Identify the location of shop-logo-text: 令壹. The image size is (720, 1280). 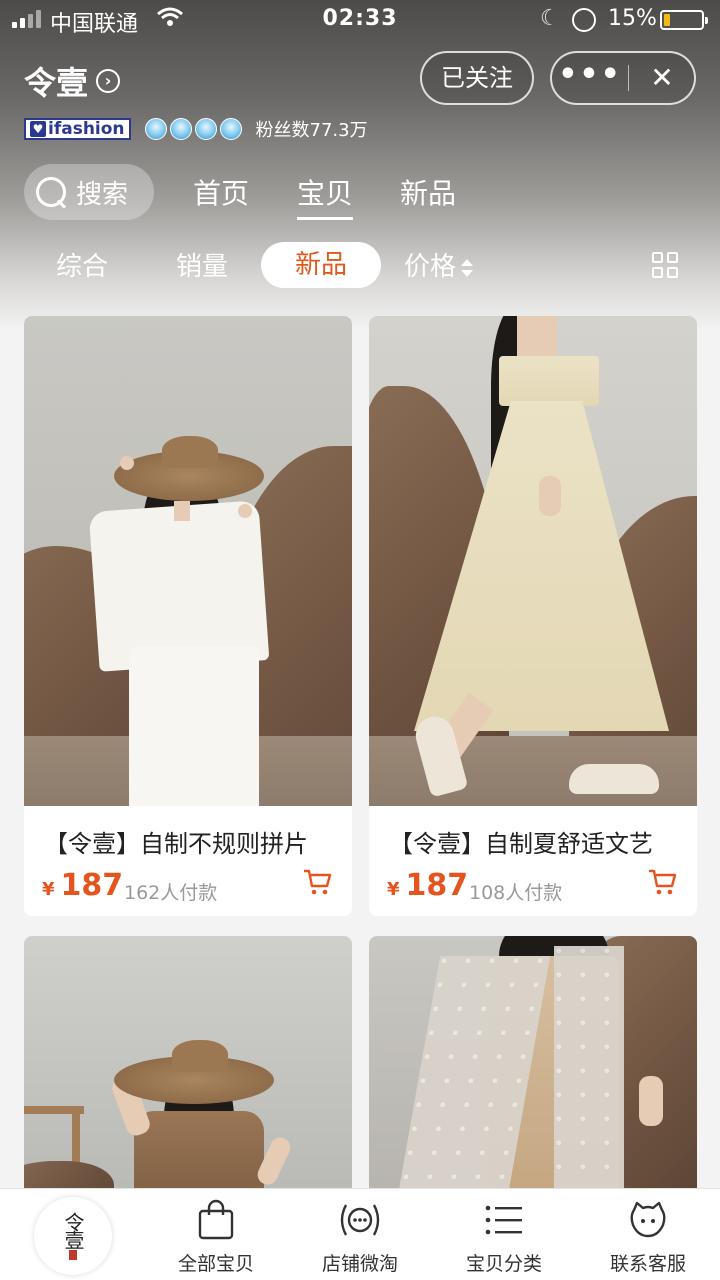
(73, 1230).